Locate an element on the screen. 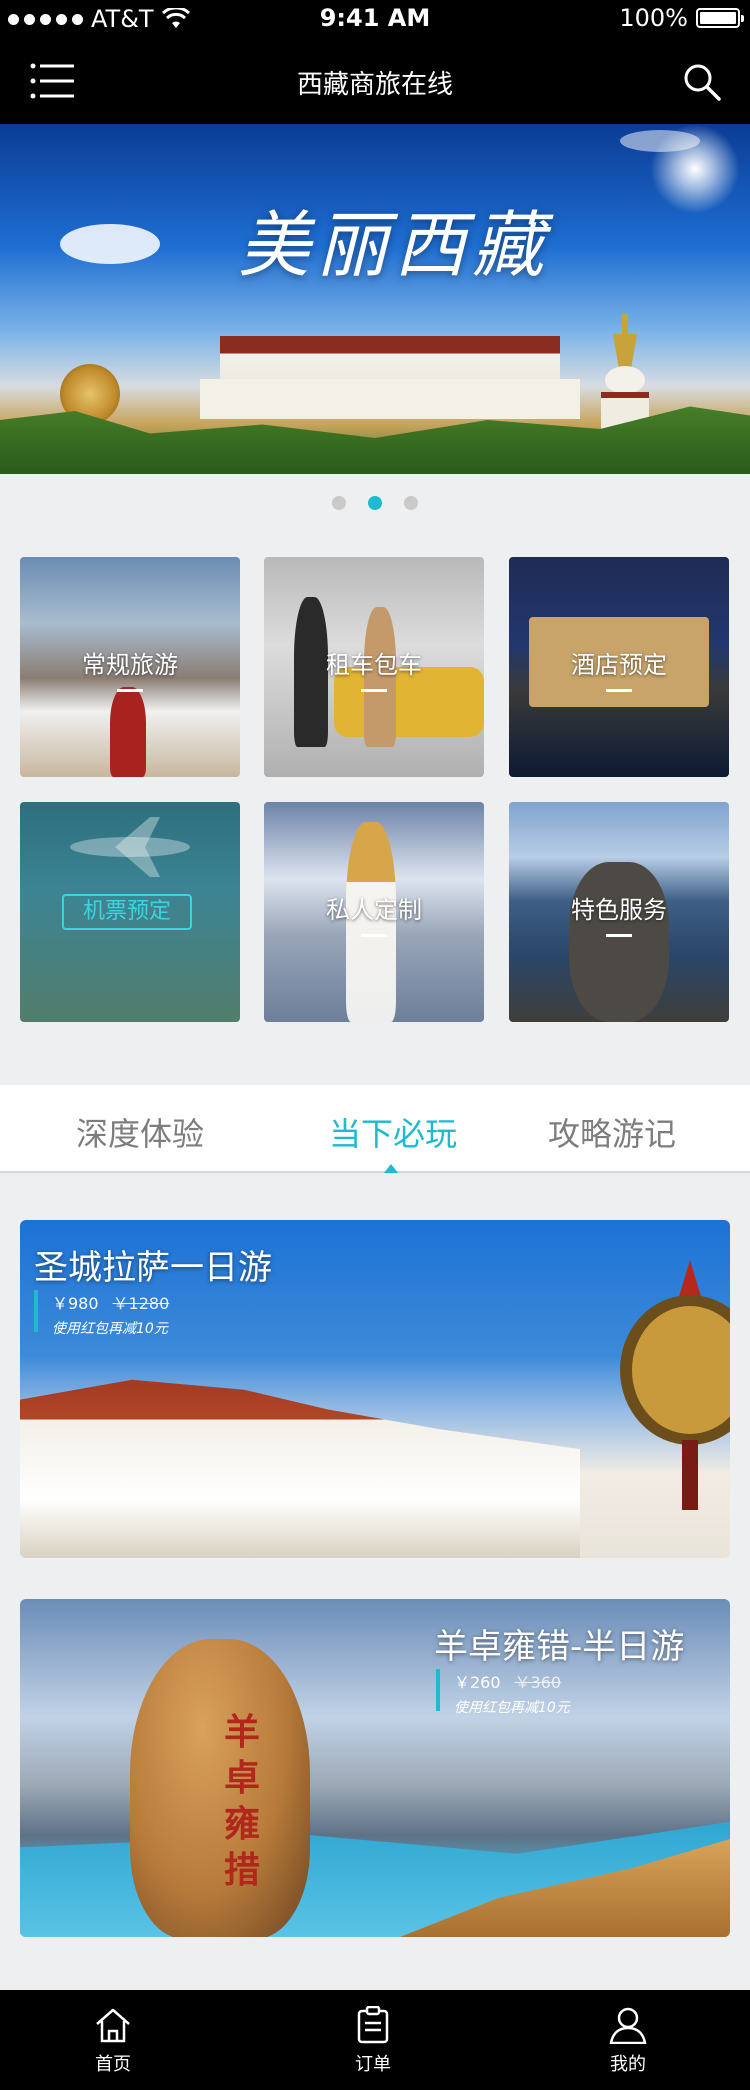 The width and height of the screenshot is (750, 2090). service-label: 酒店预定 is located at coordinates (619, 665).